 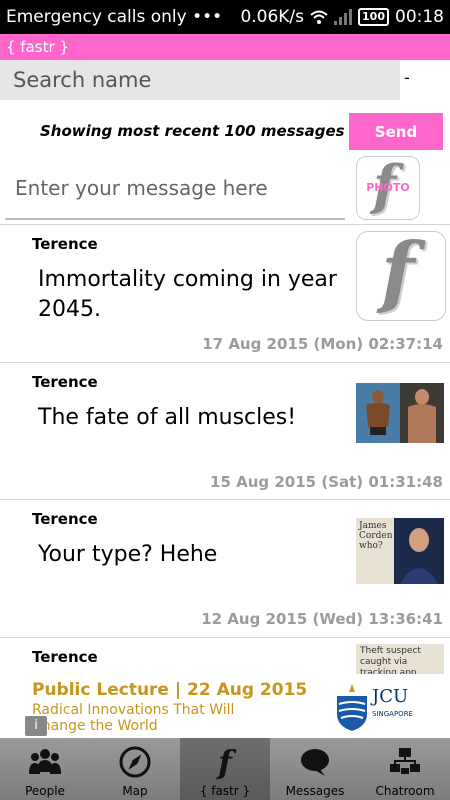 What do you see at coordinates (322, 344) in the screenshot?
I see `message-timestamp: 17 Aug 2015 (Mon) 02:37:14` at bounding box center [322, 344].